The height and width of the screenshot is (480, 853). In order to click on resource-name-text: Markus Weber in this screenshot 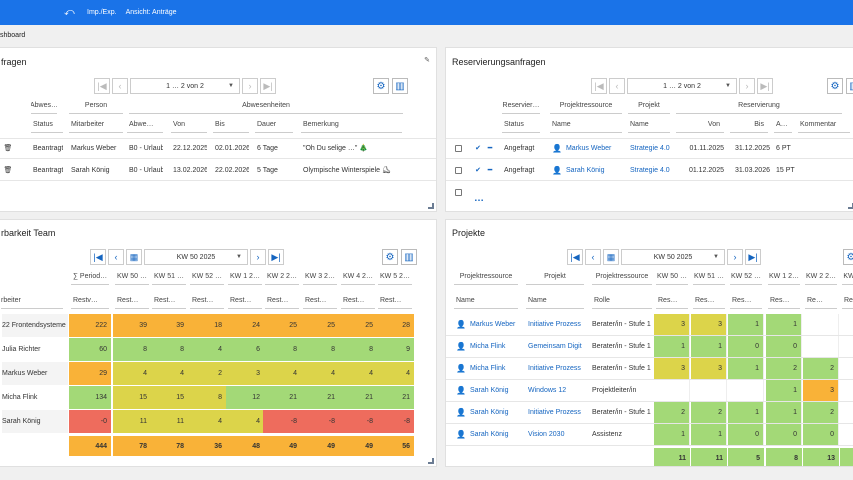, I will do `click(588, 148)`.